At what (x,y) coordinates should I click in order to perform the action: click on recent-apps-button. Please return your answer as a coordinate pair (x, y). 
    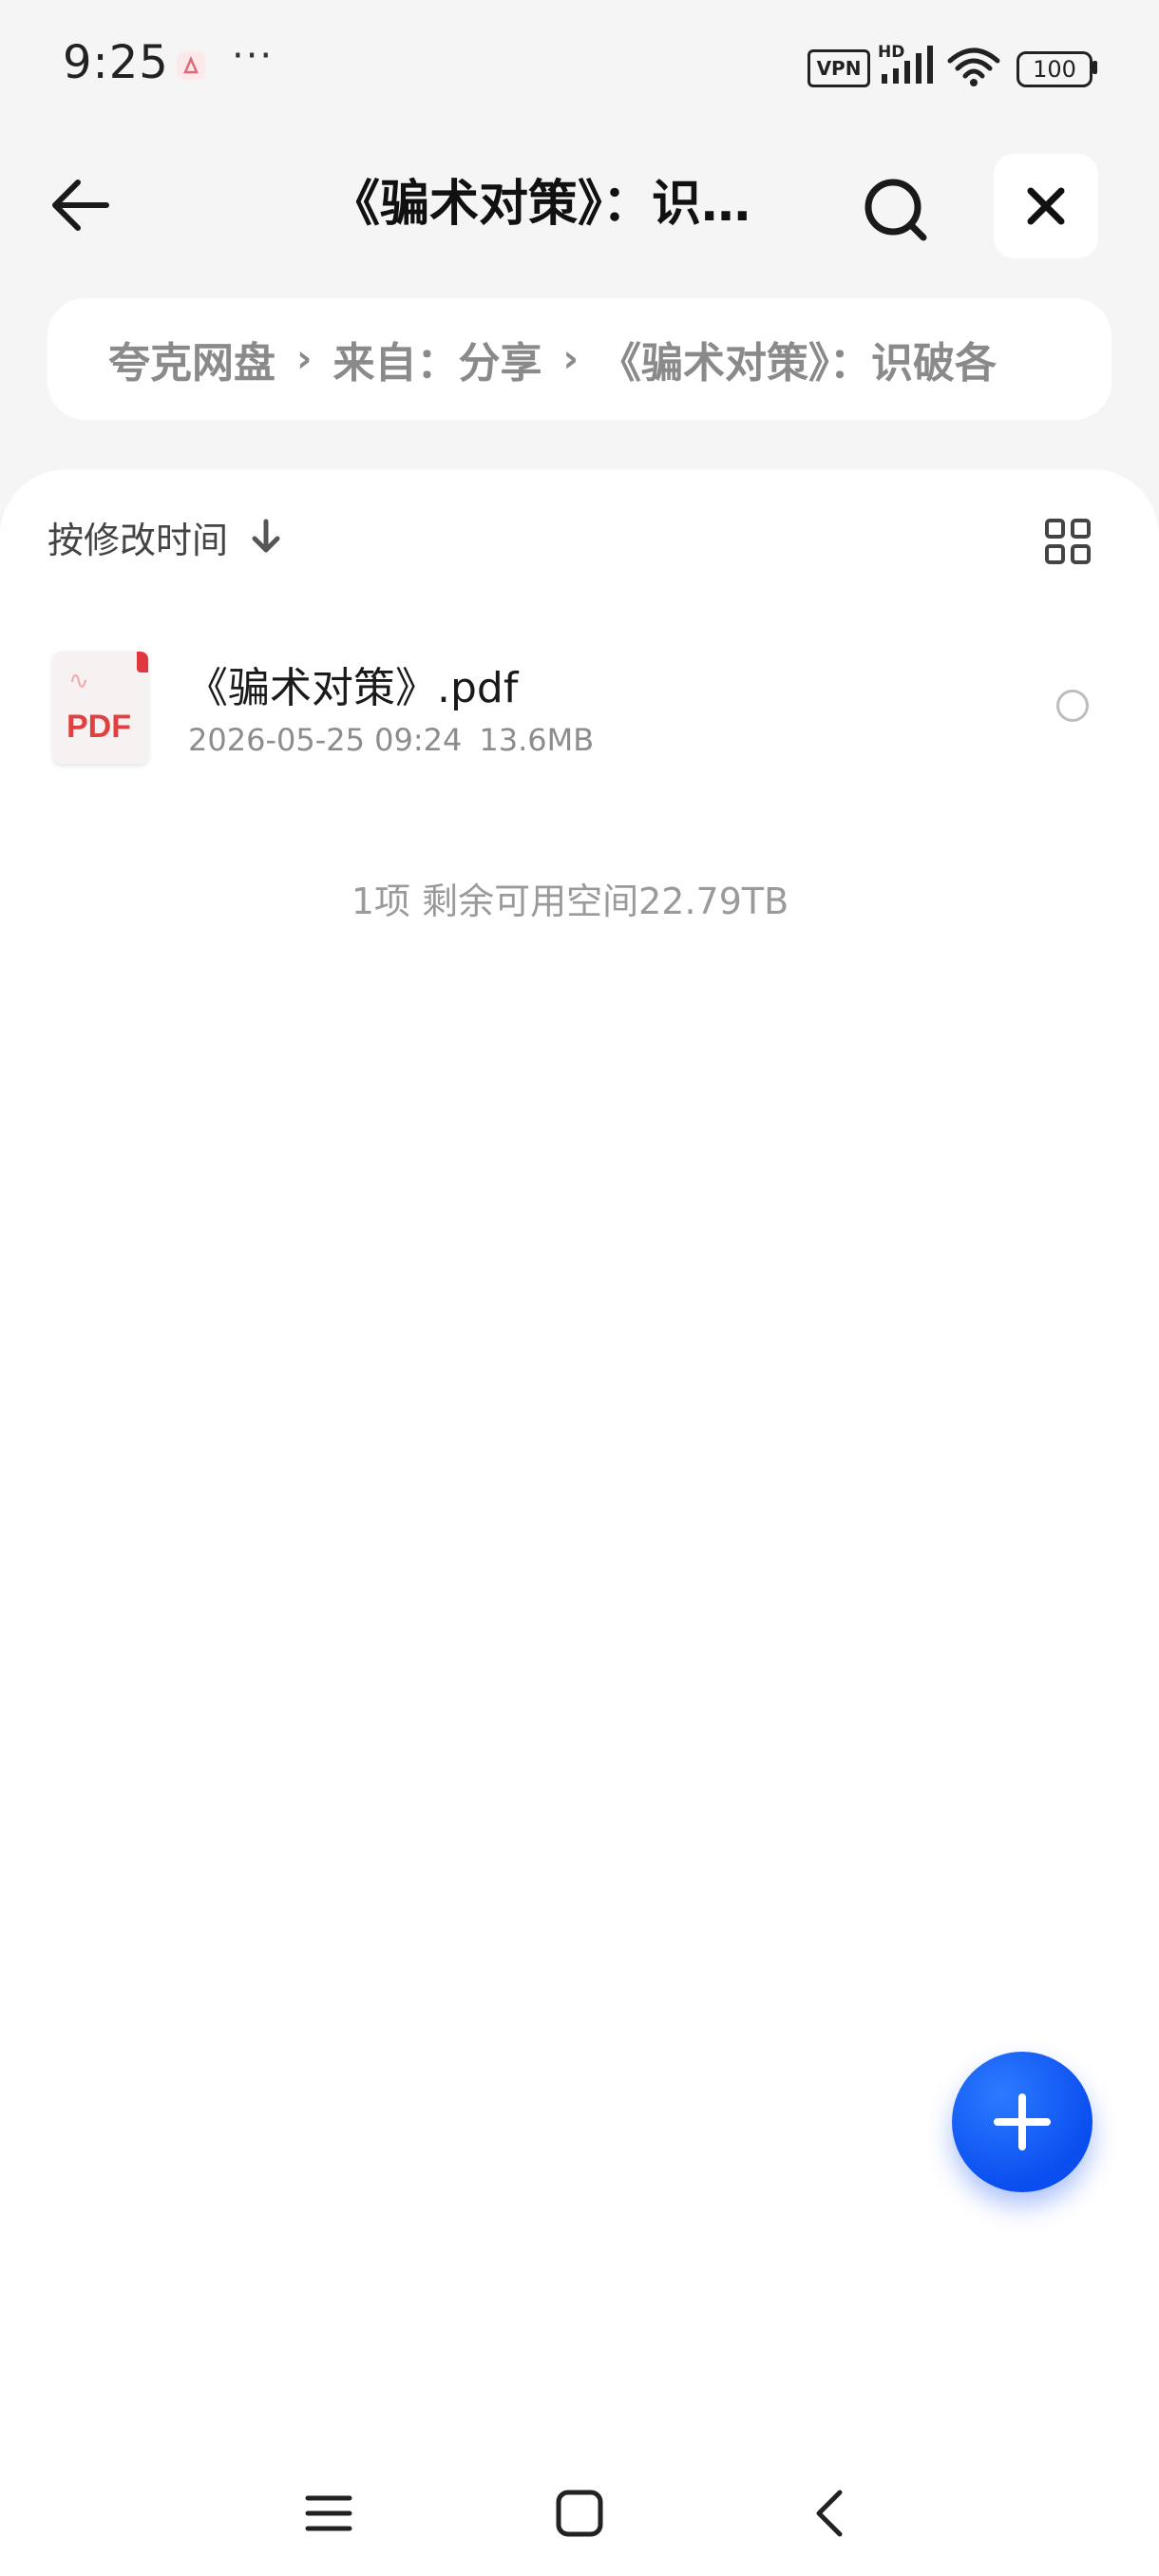
    Looking at the image, I should click on (328, 2513).